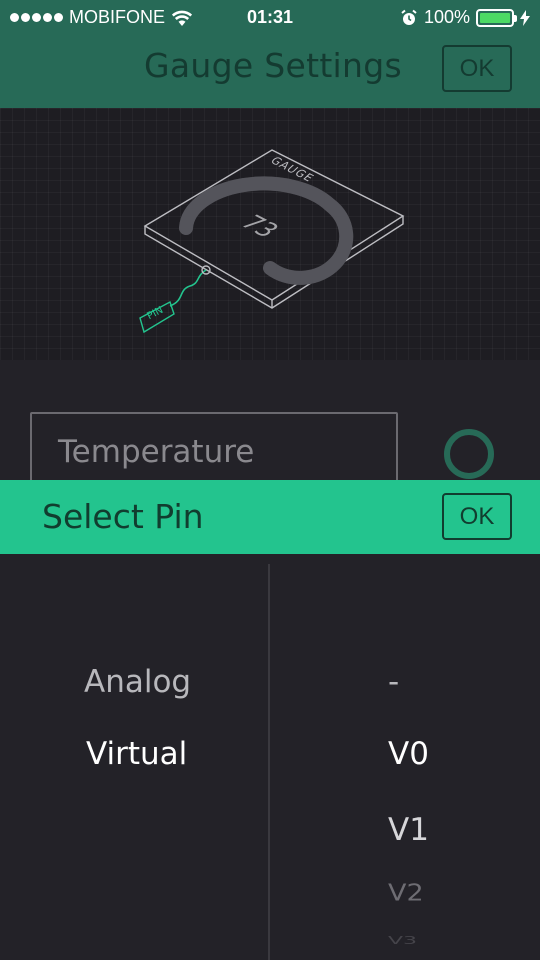  I want to click on pin-option-none: -, so click(393, 682).